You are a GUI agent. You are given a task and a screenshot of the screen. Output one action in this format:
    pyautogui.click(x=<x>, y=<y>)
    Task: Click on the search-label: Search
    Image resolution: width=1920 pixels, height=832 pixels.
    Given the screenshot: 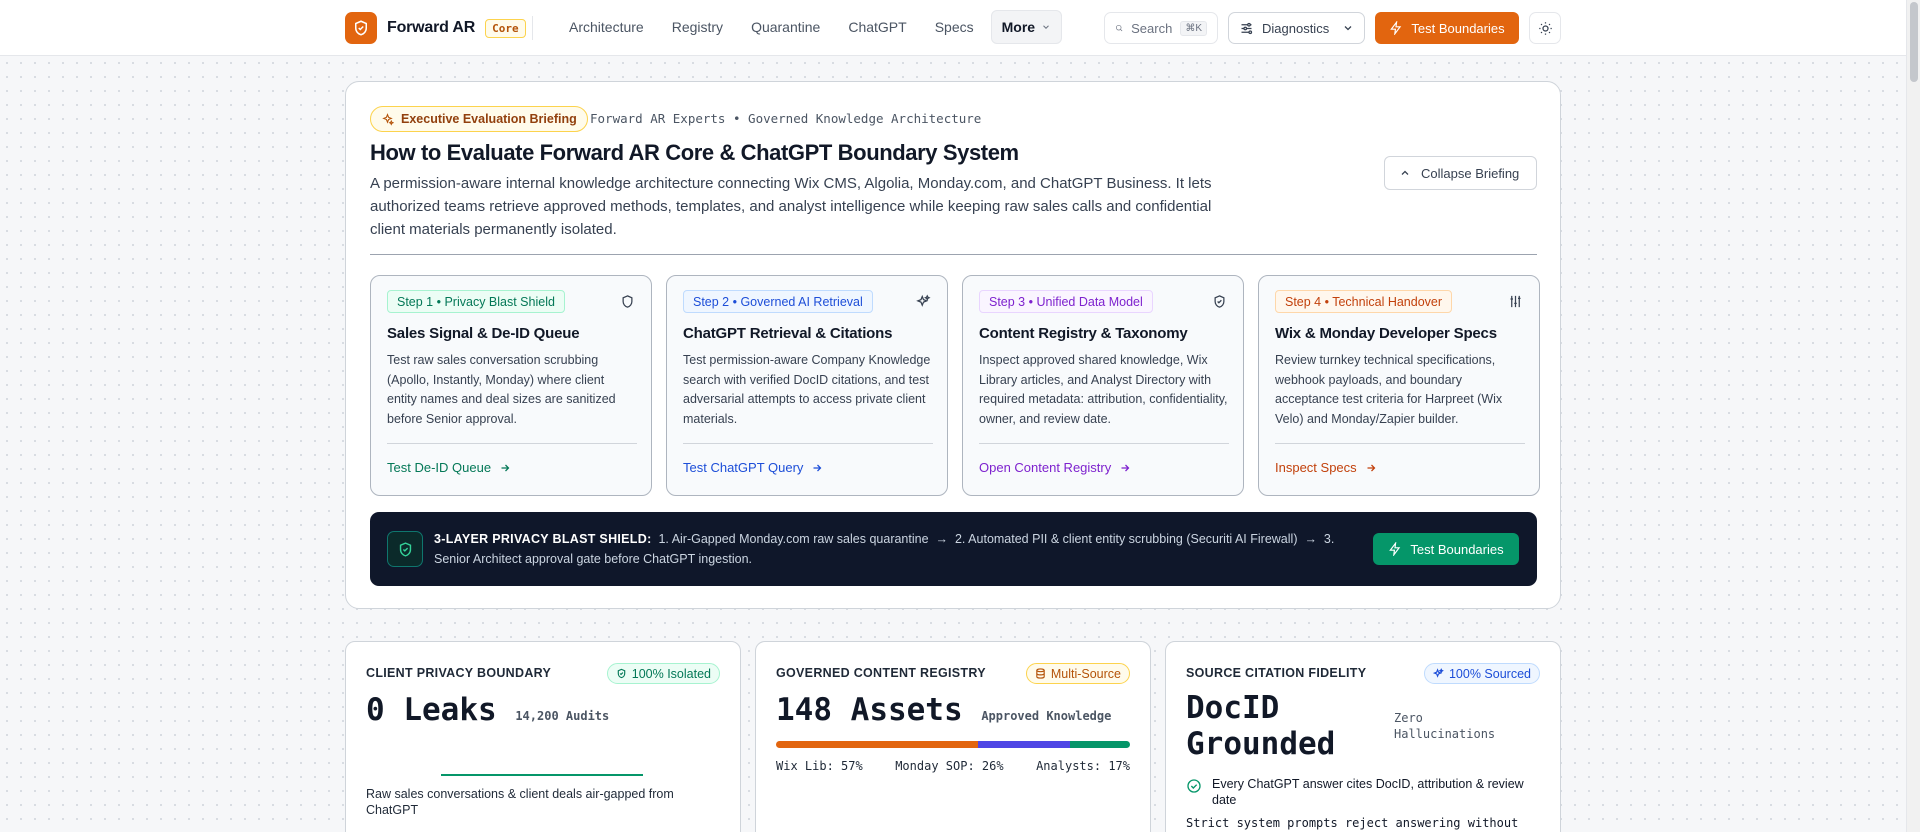 What is the action you would take?
    pyautogui.click(x=1152, y=28)
    